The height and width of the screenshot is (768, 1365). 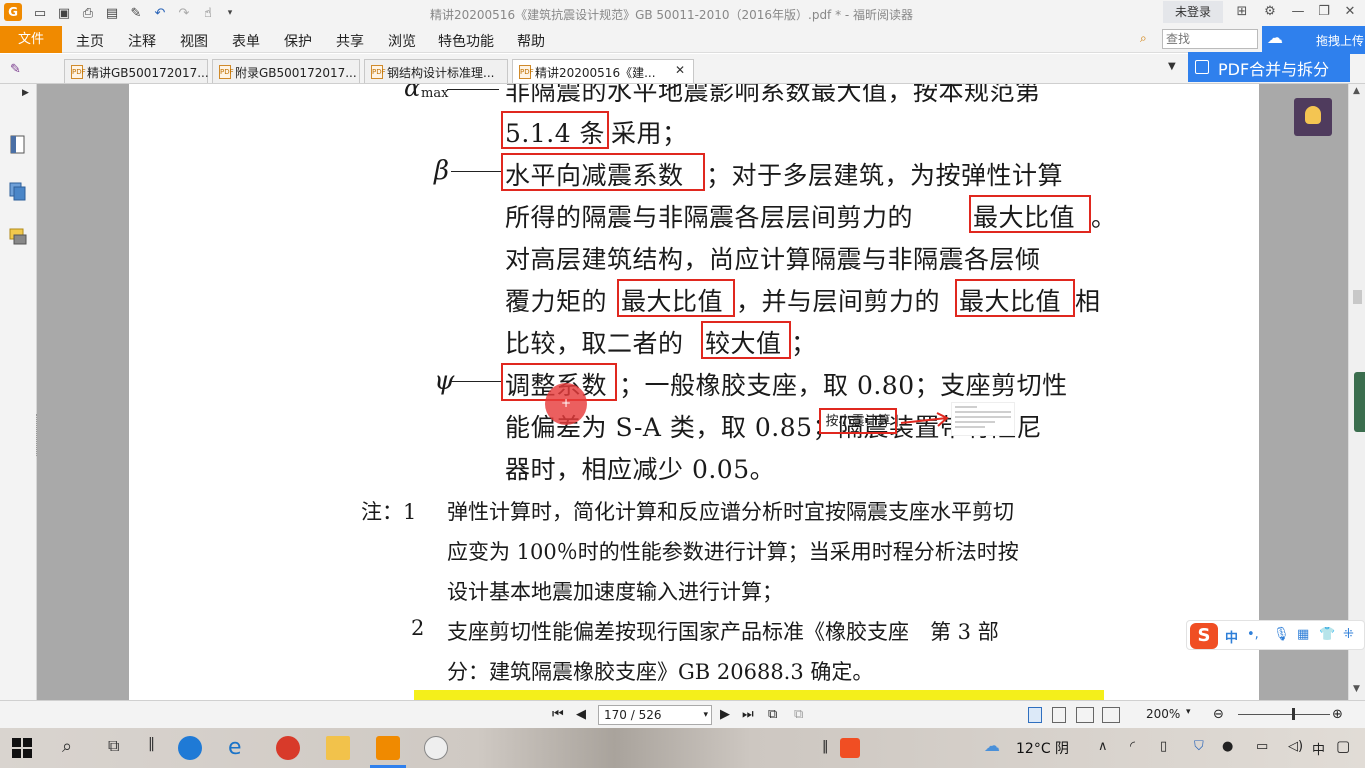 What do you see at coordinates (1270, 12) in the screenshot?
I see `settings-icon: ⚙` at bounding box center [1270, 12].